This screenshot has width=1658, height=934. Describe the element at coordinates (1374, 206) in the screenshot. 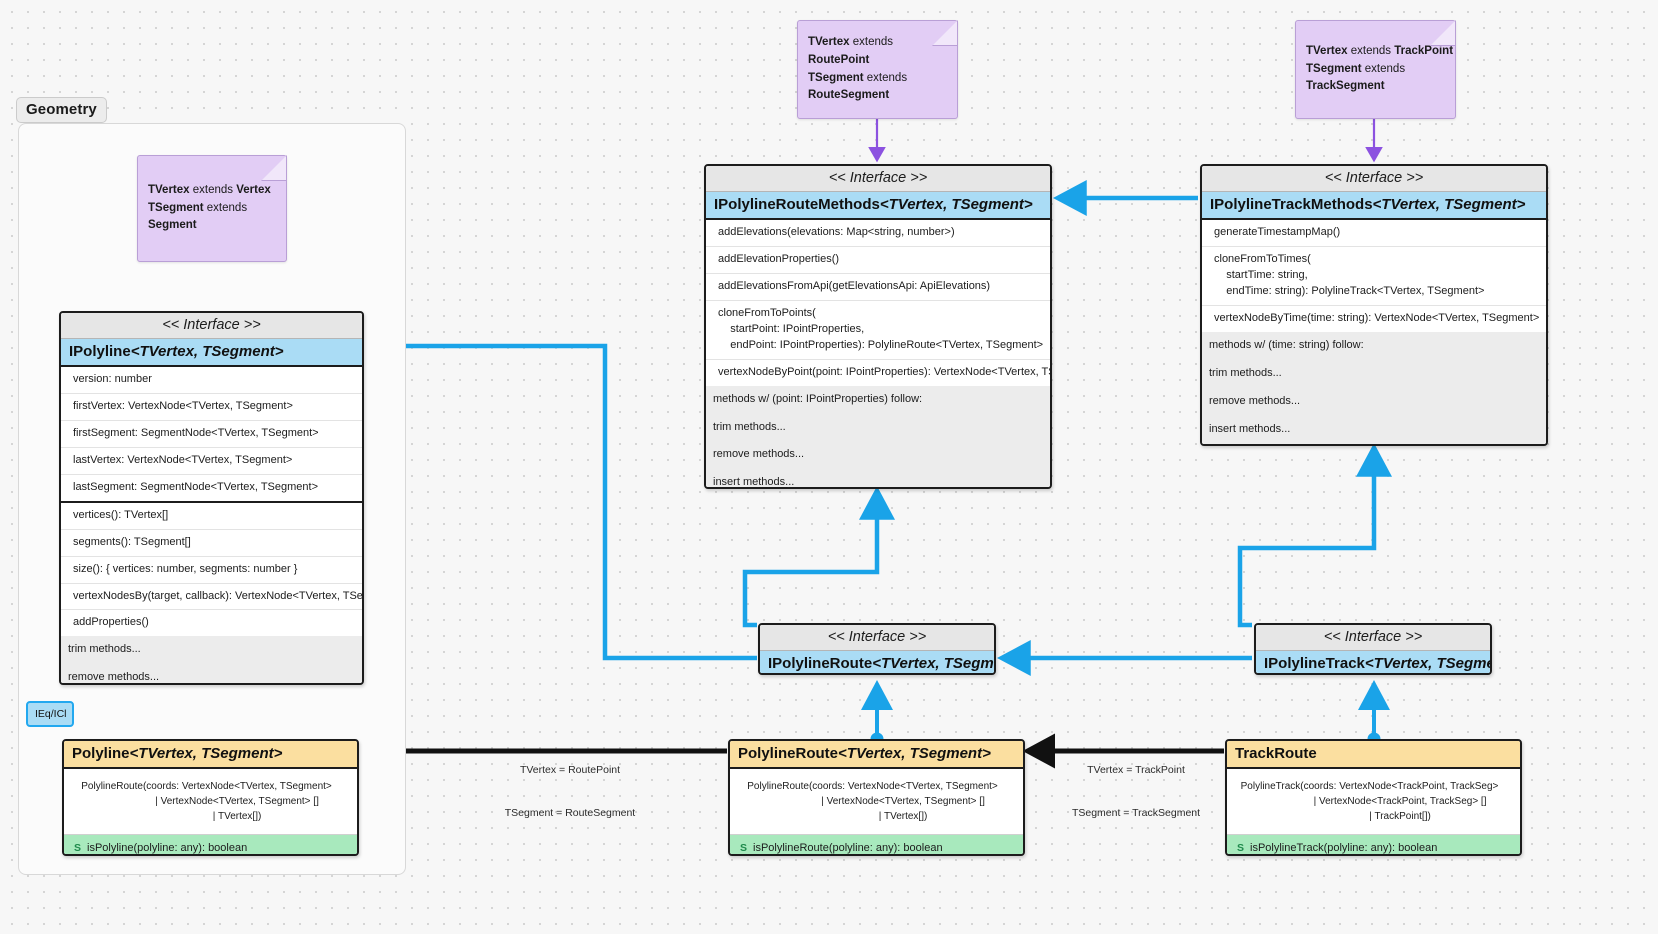

I see `interface-ipolylinetrackmethods-title: IPolylineTrackMethods<TVertex, TSegment>` at that location.